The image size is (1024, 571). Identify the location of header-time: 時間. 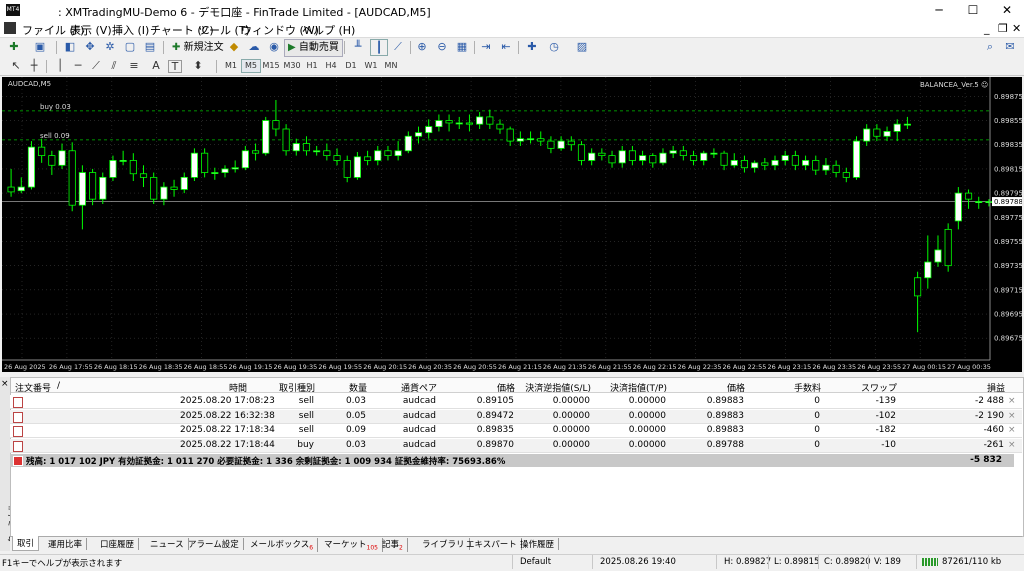
(214, 387).